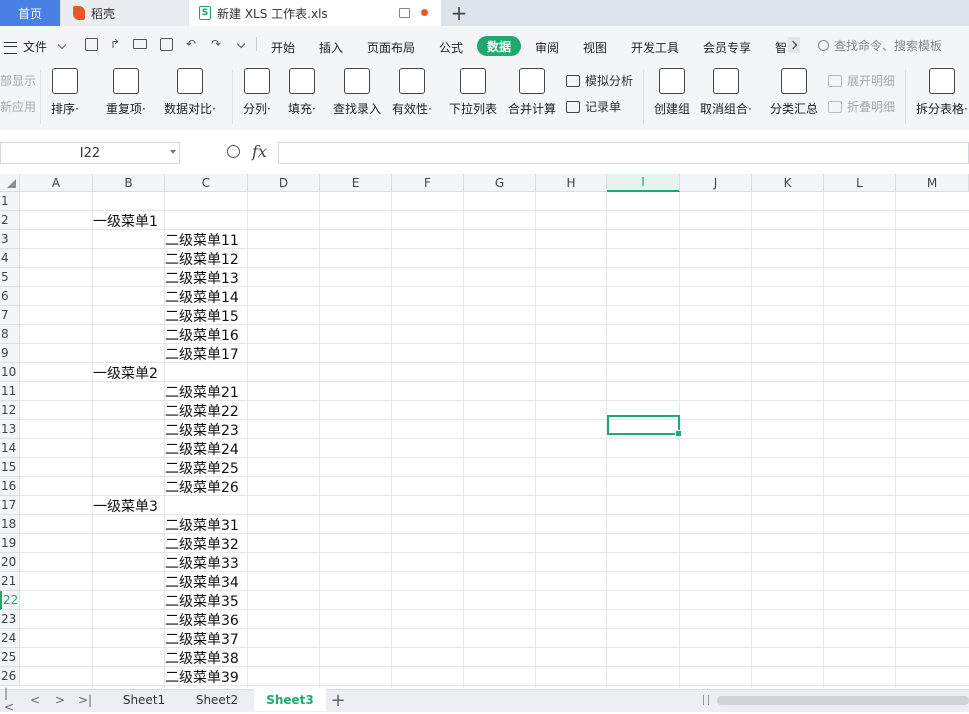 Image resolution: width=969 pixels, height=714 pixels. What do you see at coordinates (217, 700) in the screenshot?
I see `sheet-tab-sheet2: Sheet2` at bounding box center [217, 700].